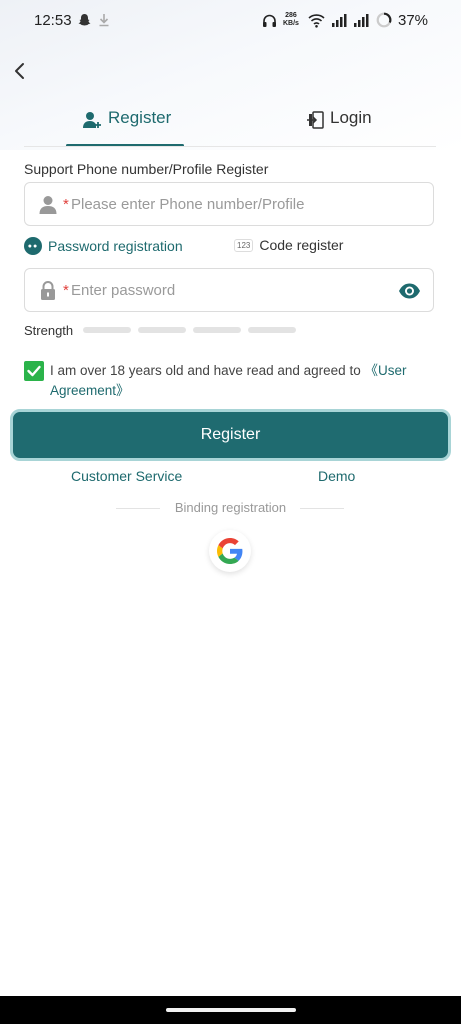  I want to click on signal-icon, so click(339, 20).